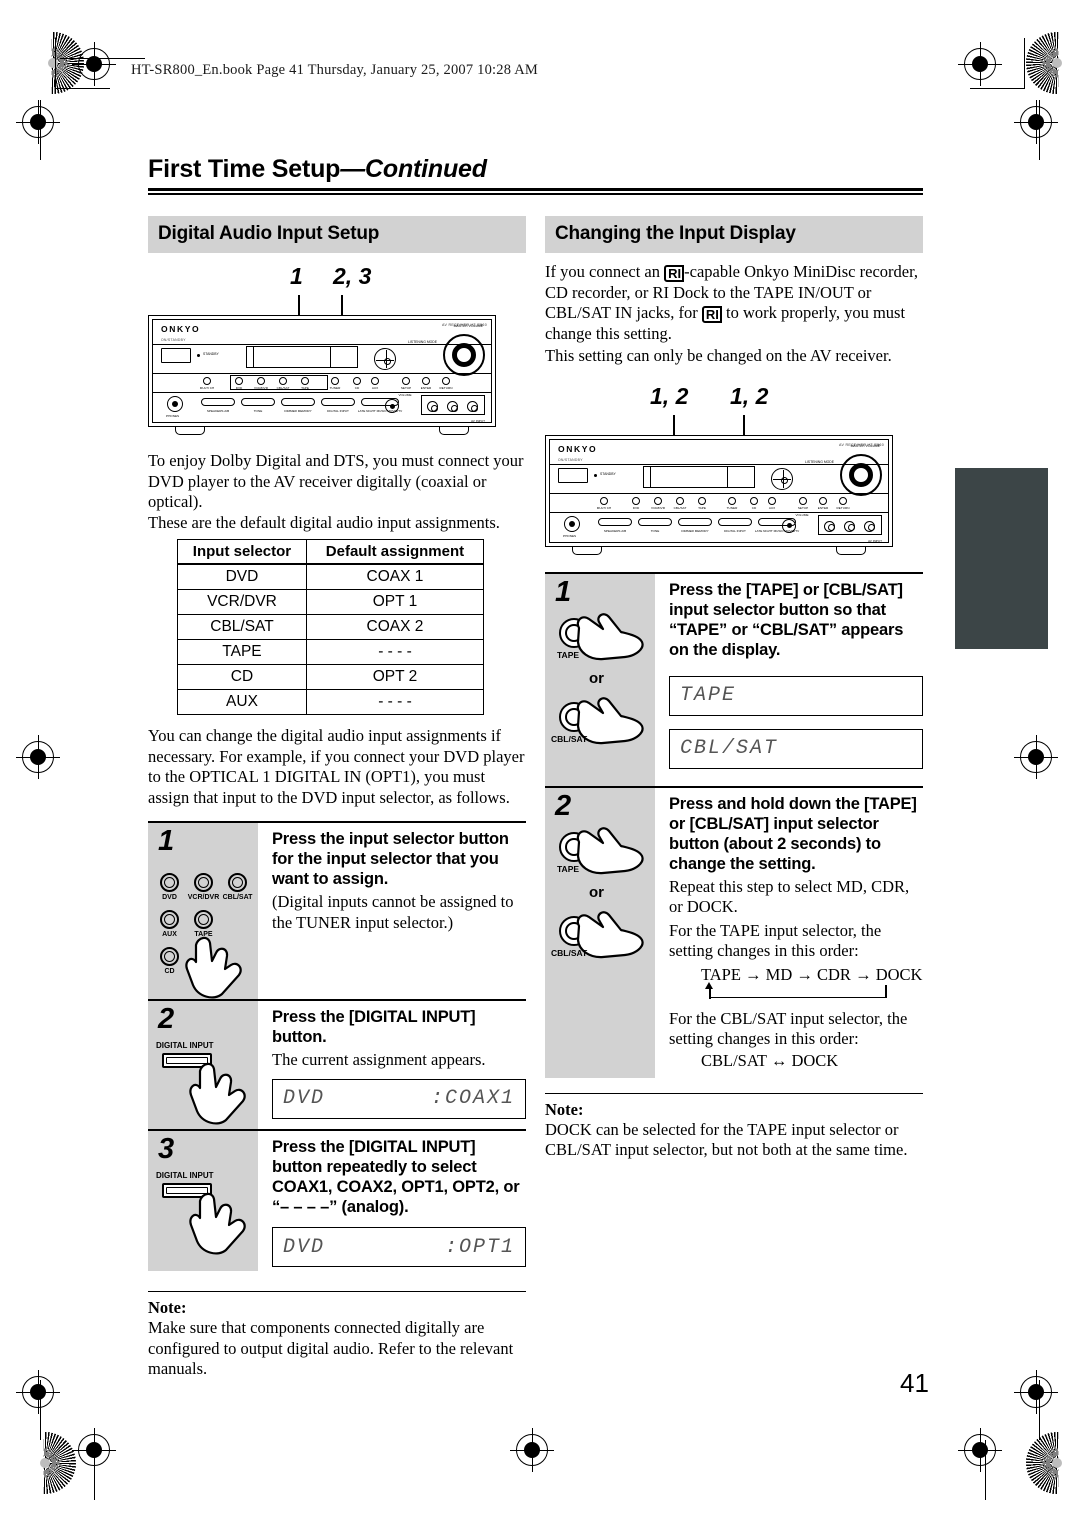 The height and width of the screenshot is (1528, 1080). What do you see at coordinates (374, 1027) in the screenshot?
I see `step-title: Press the [DIGITAL INPUT] button.` at bounding box center [374, 1027].